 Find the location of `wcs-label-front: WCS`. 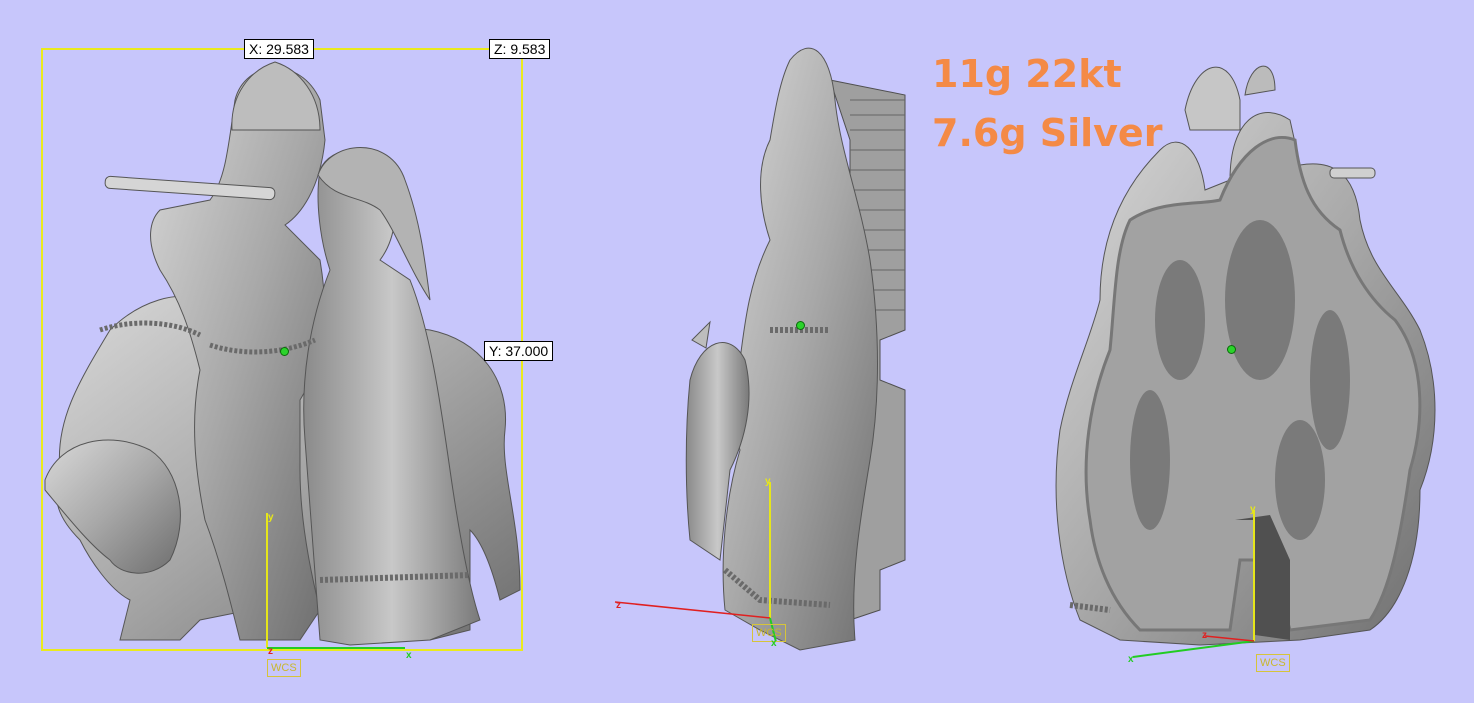

wcs-label-front: WCS is located at coordinates (284, 668).